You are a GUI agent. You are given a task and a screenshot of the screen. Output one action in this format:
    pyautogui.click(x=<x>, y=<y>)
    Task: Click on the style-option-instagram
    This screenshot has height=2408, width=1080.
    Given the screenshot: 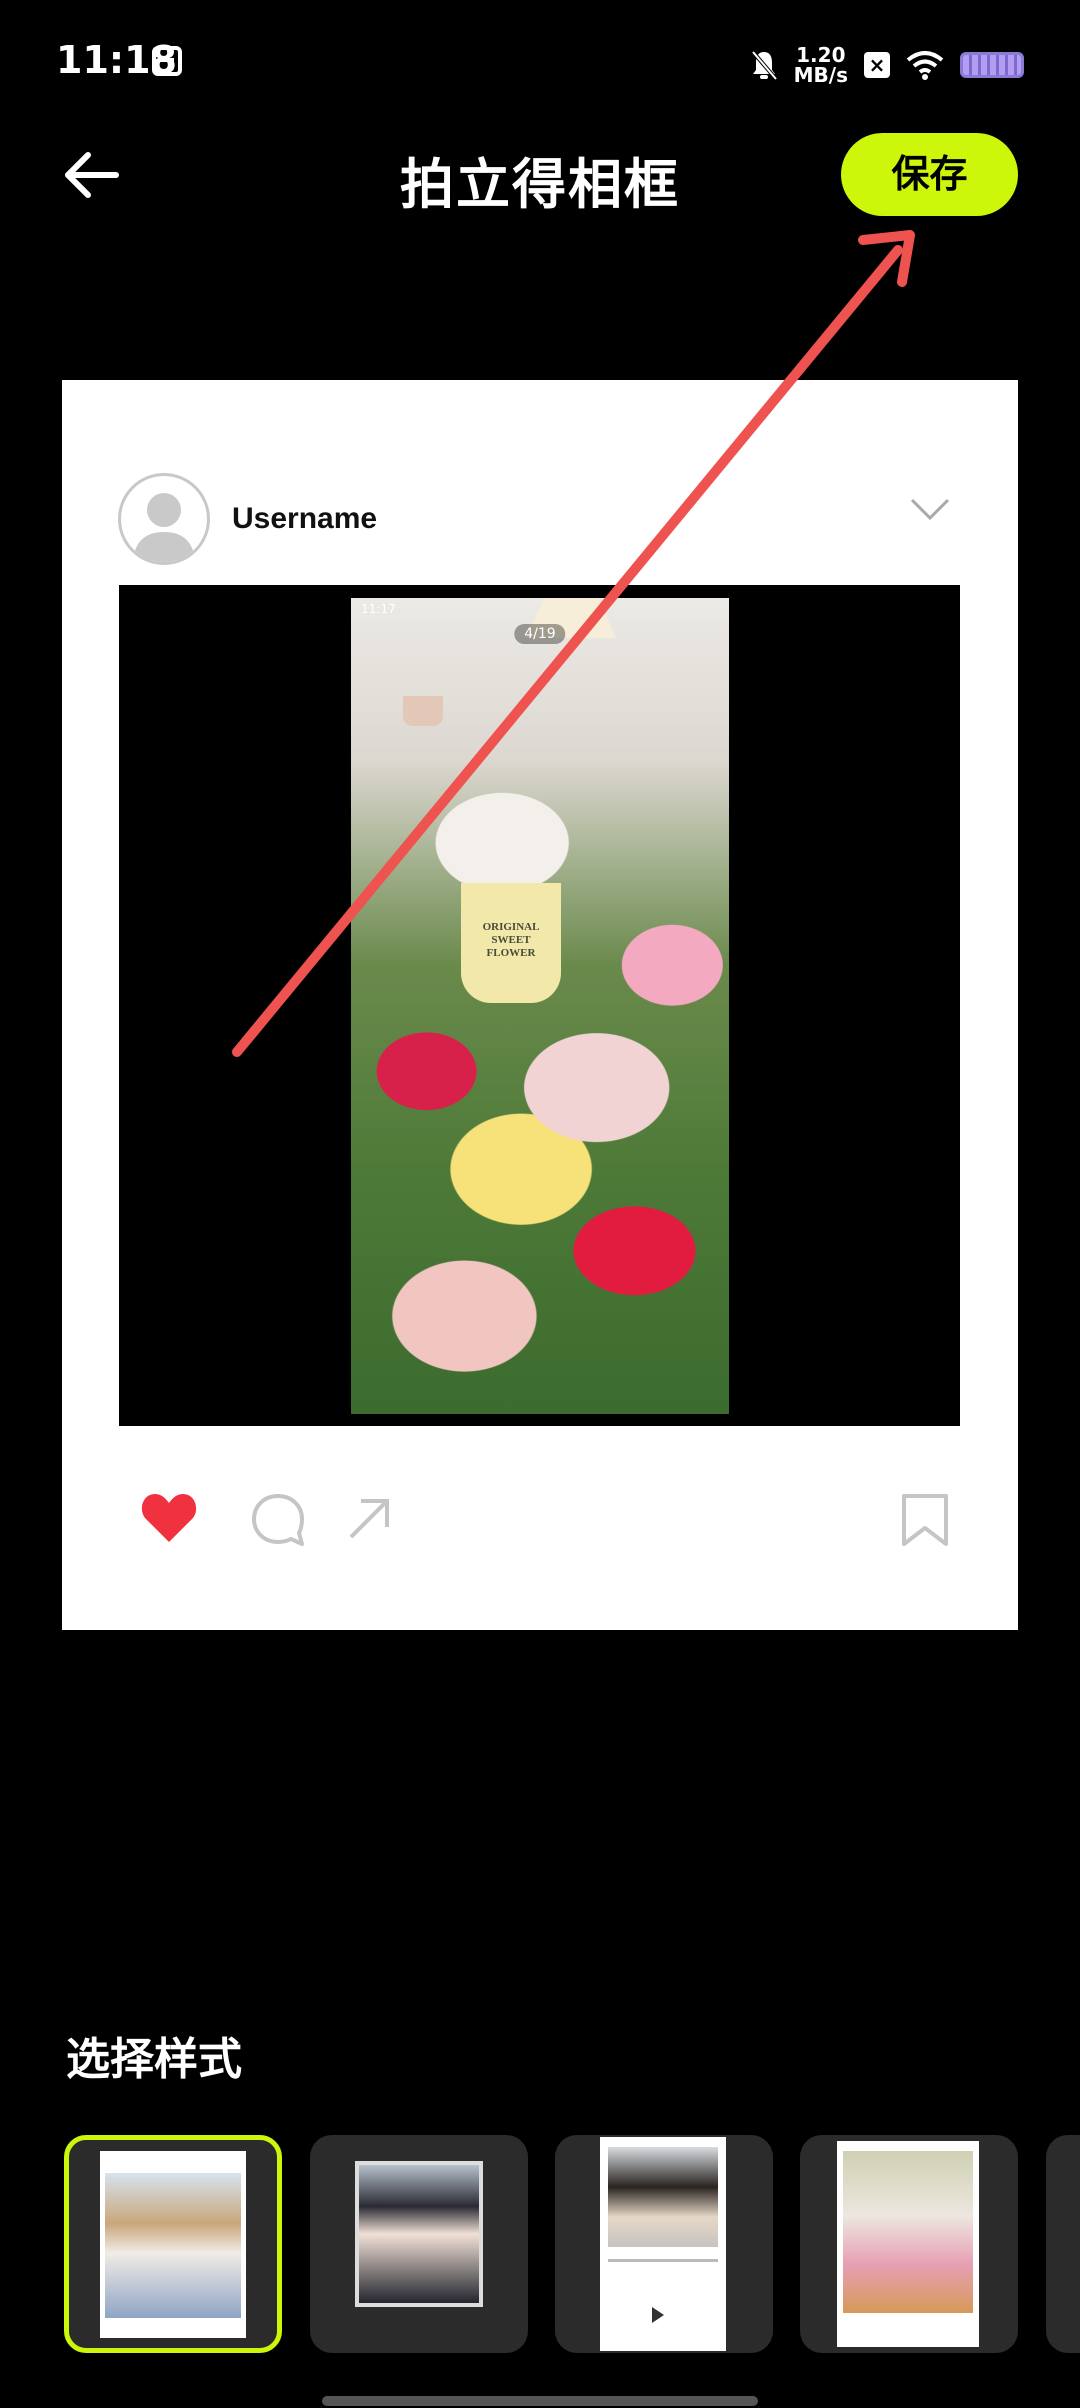 What is the action you would take?
    pyautogui.click(x=173, y=2244)
    